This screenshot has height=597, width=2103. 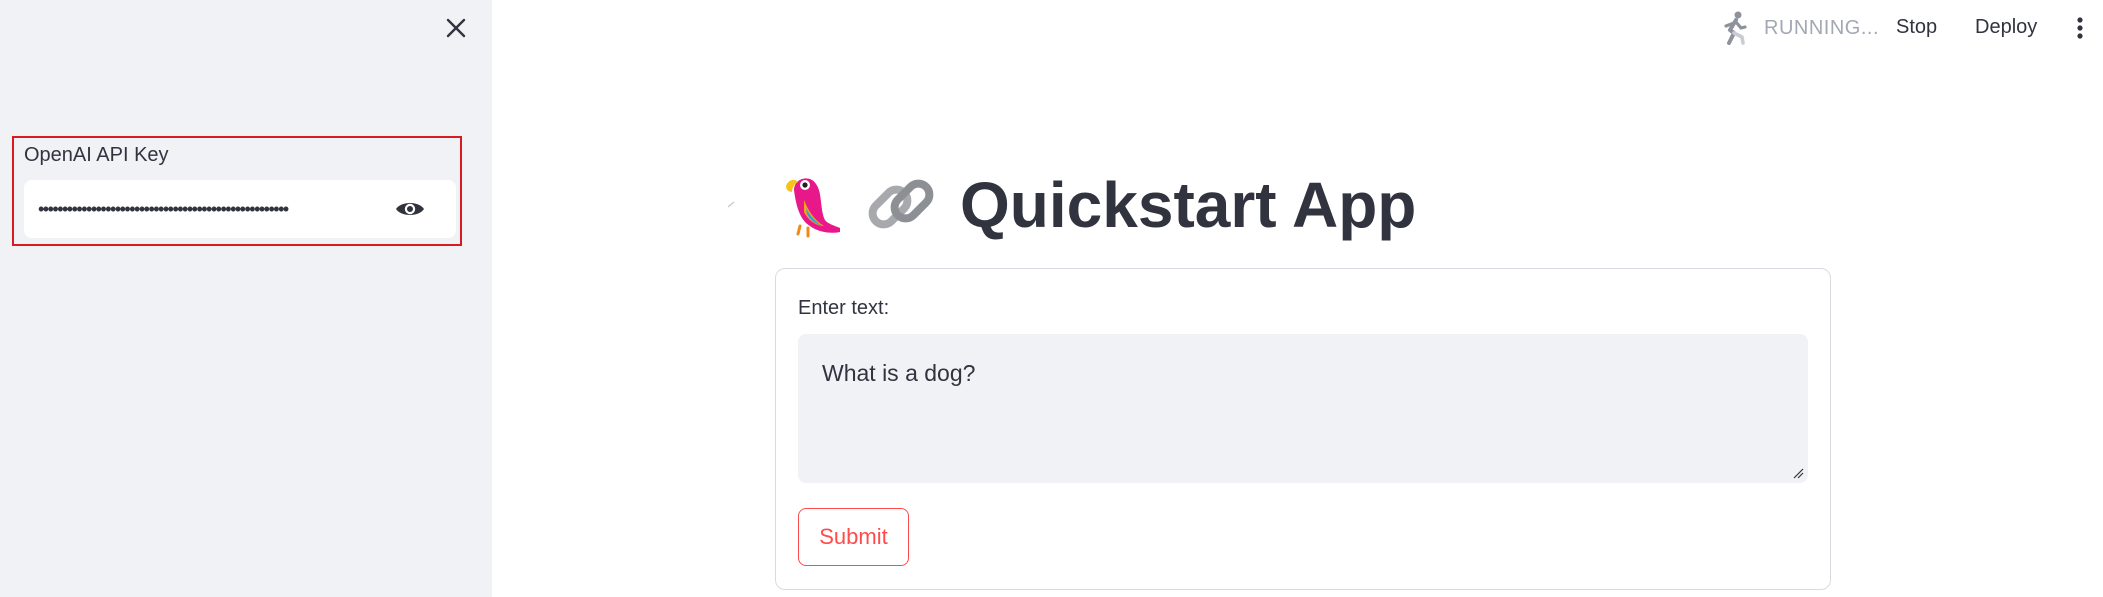 What do you see at coordinates (844, 308) in the screenshot?
I see `enter-text-label: Enter text:` at bounding box center [844, 308].